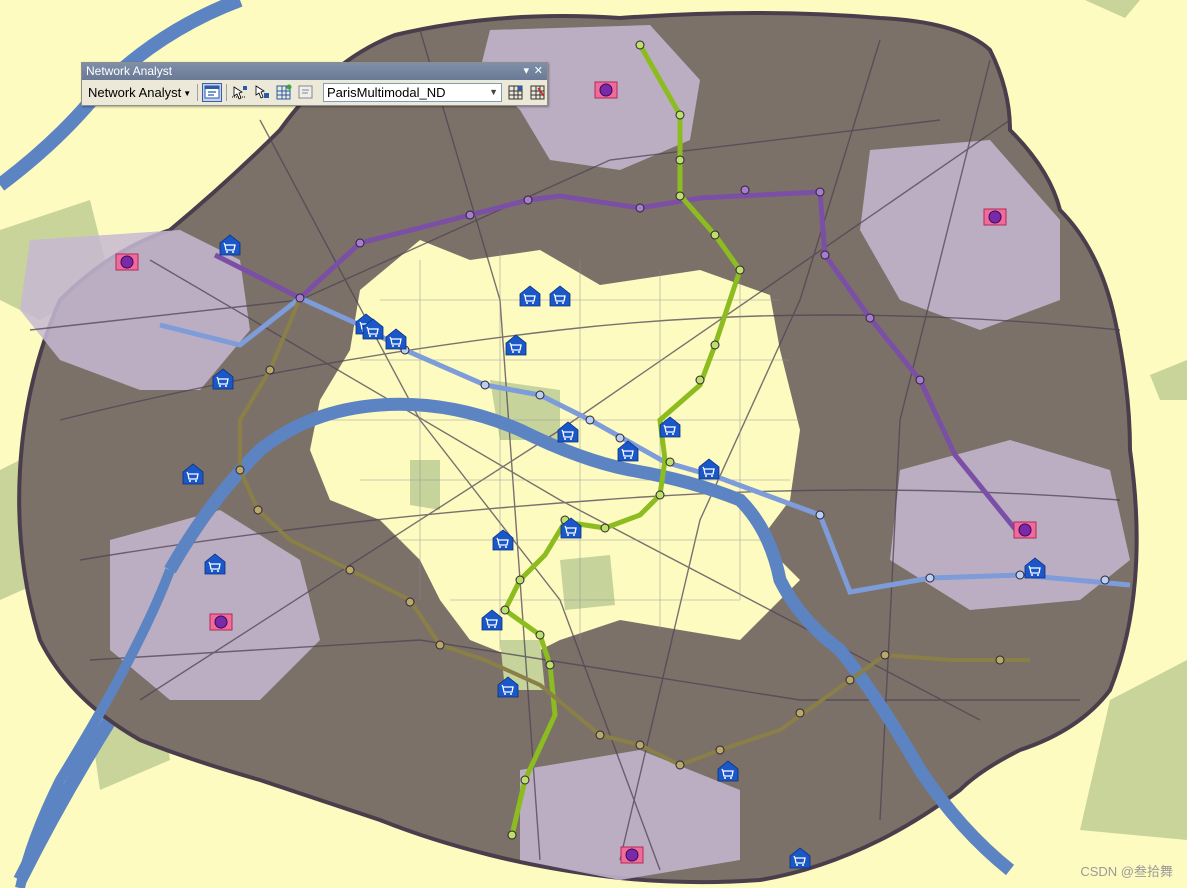 The image size is (1187, 888). I want to click on network-analyst-menu: Network Analyst ▼, so click(139, 92).